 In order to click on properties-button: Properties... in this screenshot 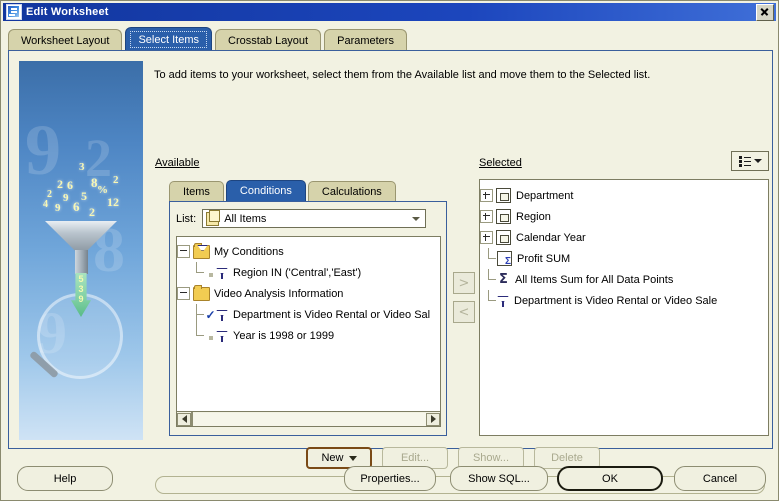, I will do `click(390, 478)`.